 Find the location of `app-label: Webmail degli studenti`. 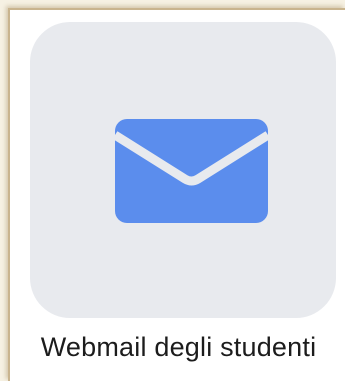

app-label: Webmail degli studenti is located at coordinates (177, 347).